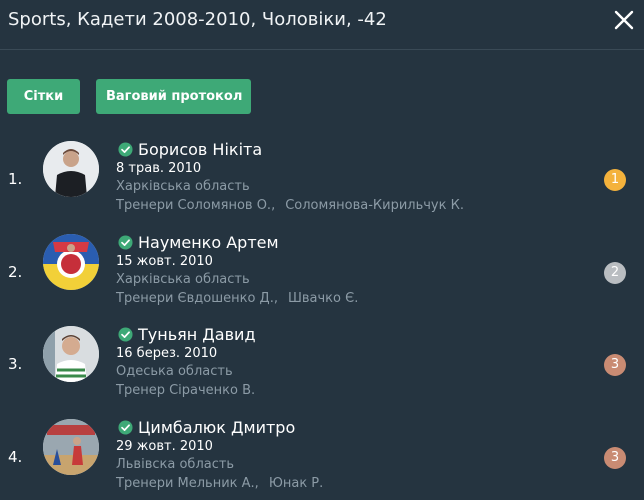 This screenshot has width=644, height=500. Describe the element at coordinates (173, 96) in the screenshot. I see `weight-protocol-button: Ваговий протокол` at that location.